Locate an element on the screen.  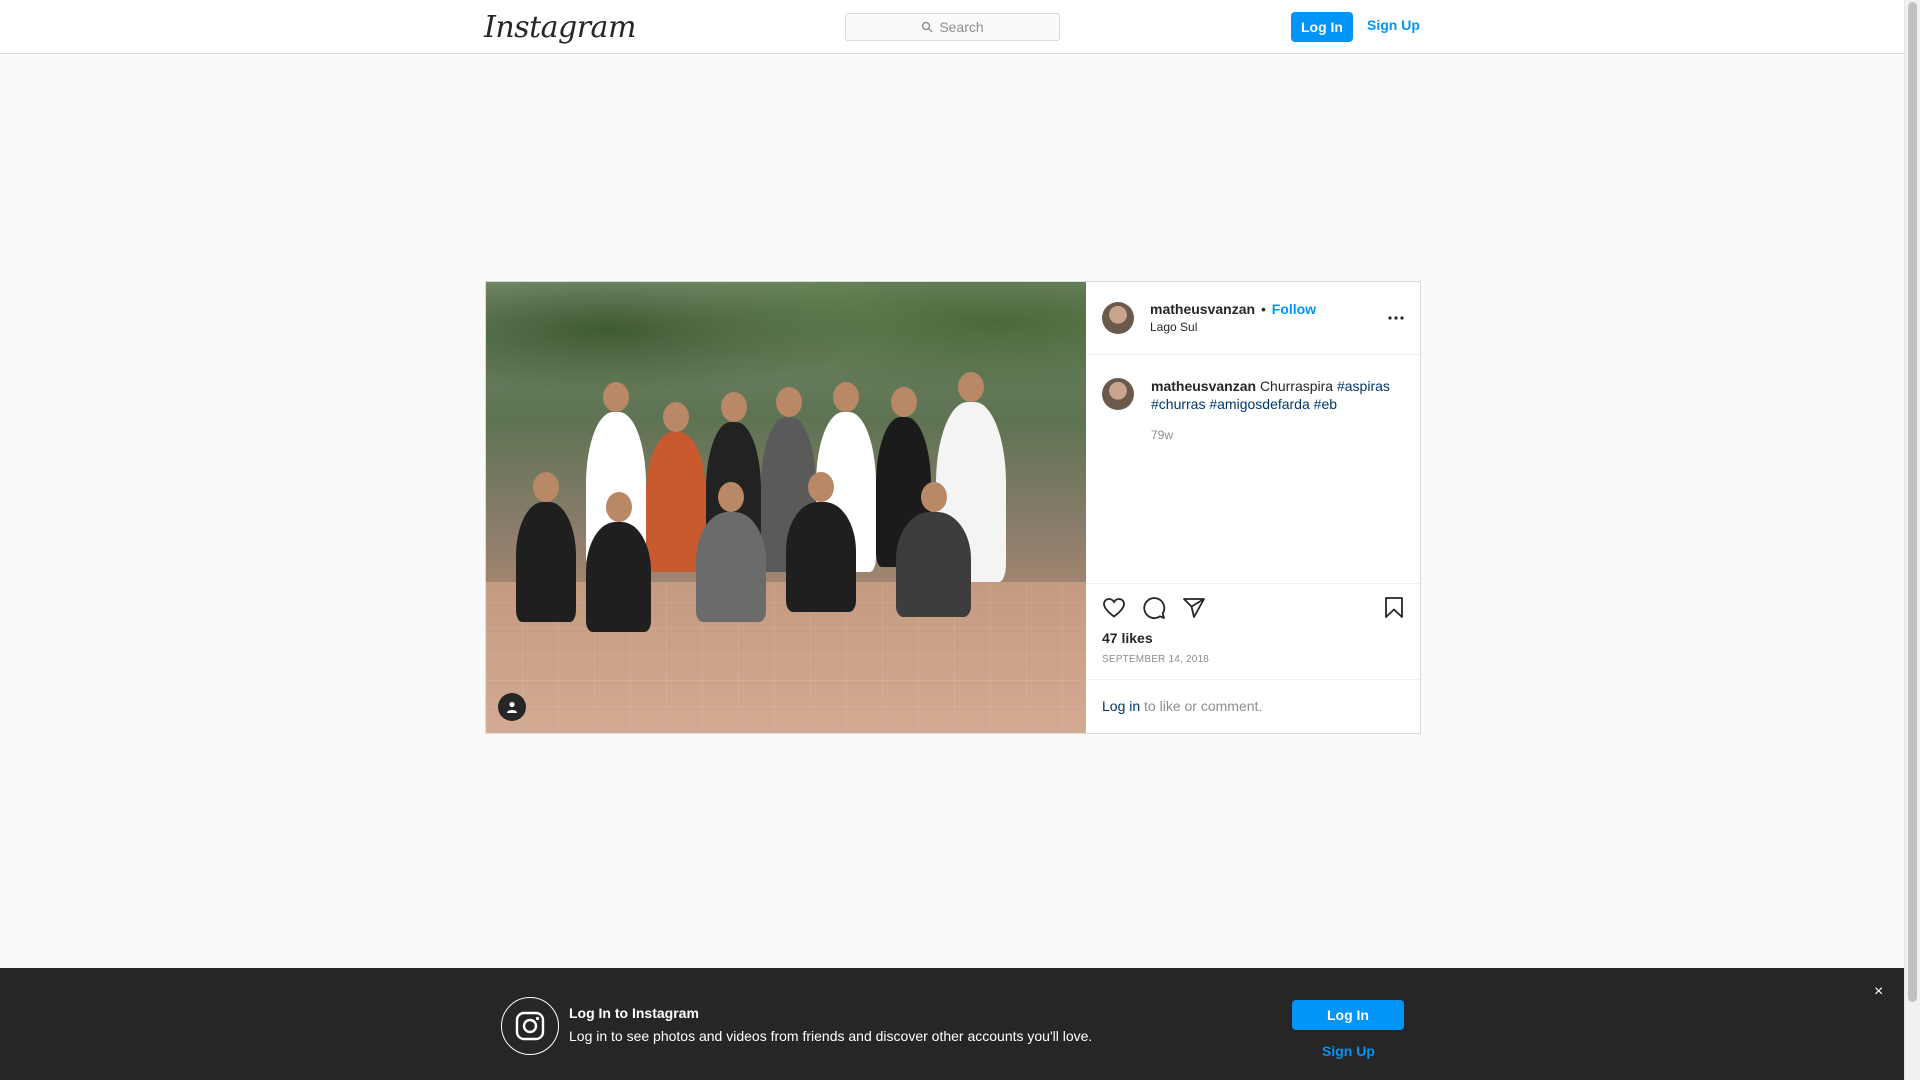
page-scrollbar is located at coordinates (1912, 540).